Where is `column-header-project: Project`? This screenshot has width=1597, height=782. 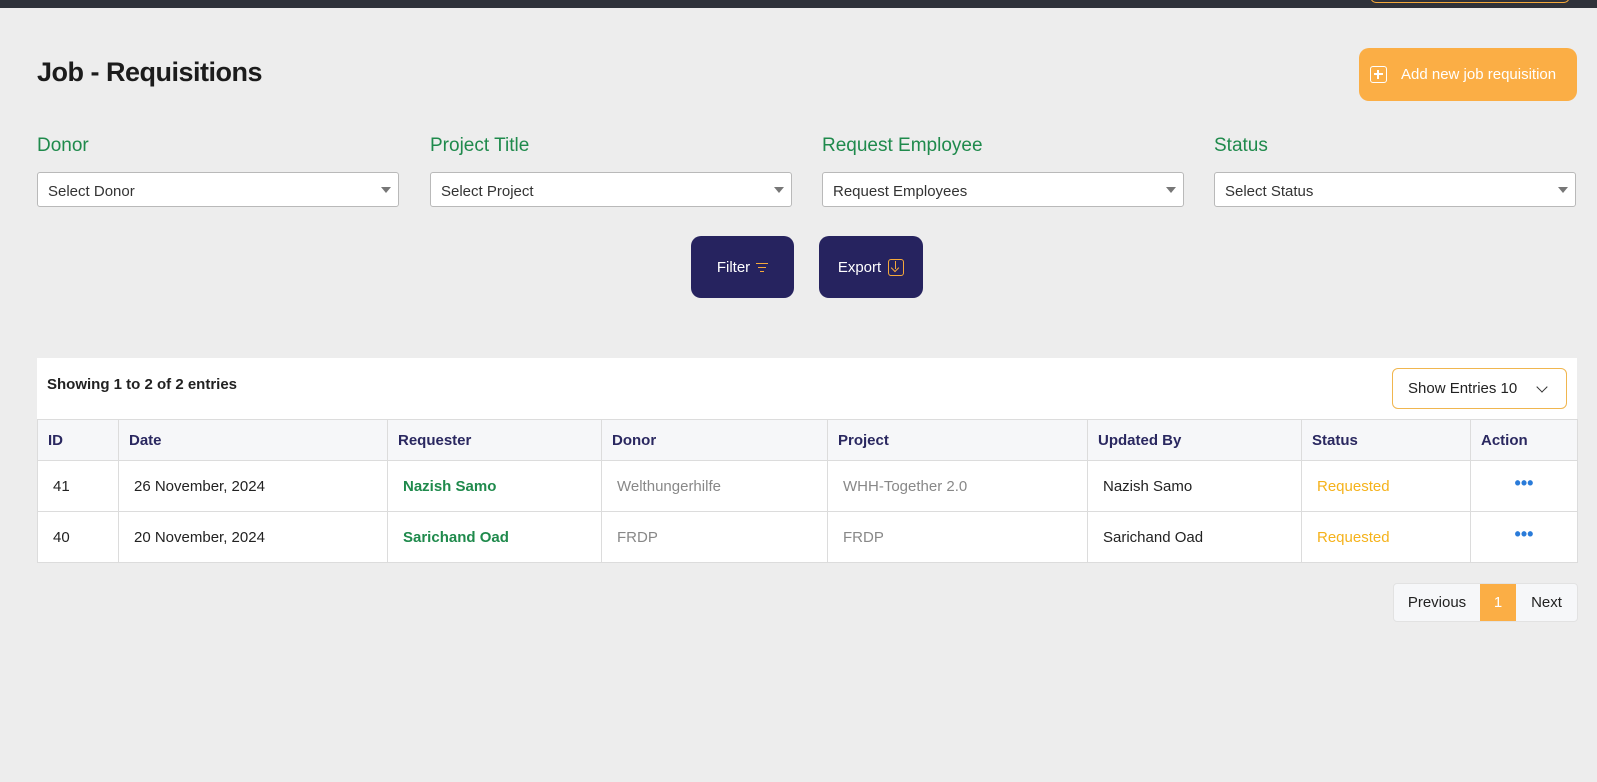
column-header-project: Project is located at coordinates (957, 440).